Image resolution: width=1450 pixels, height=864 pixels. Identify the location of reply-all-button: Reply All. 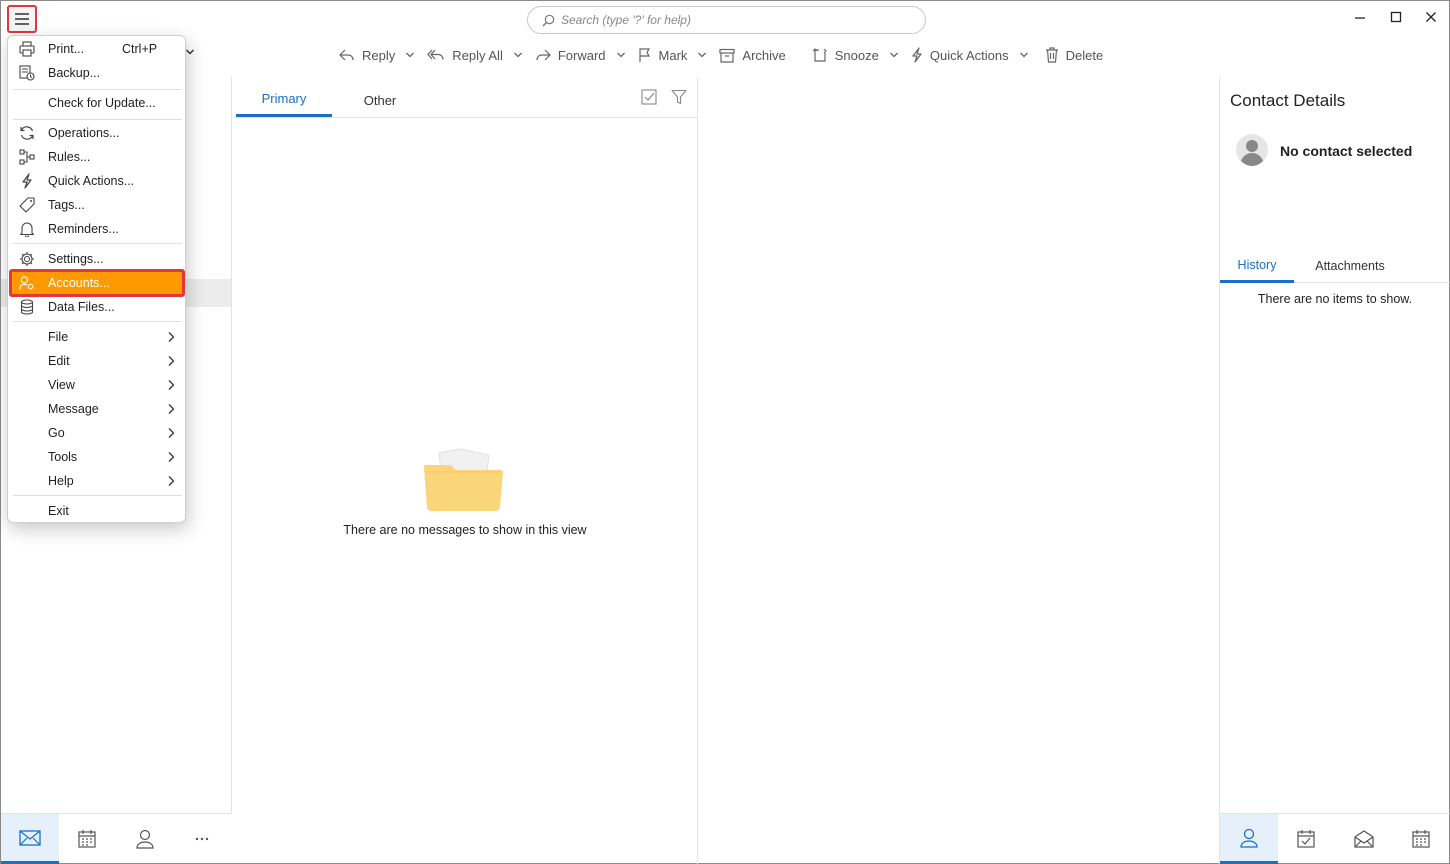
(465, 55).